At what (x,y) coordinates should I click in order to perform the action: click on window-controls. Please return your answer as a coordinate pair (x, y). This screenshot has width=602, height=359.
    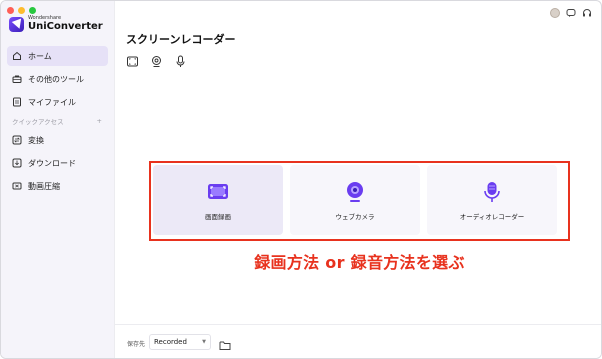
    Looking at the image, I should click on (21, 10).